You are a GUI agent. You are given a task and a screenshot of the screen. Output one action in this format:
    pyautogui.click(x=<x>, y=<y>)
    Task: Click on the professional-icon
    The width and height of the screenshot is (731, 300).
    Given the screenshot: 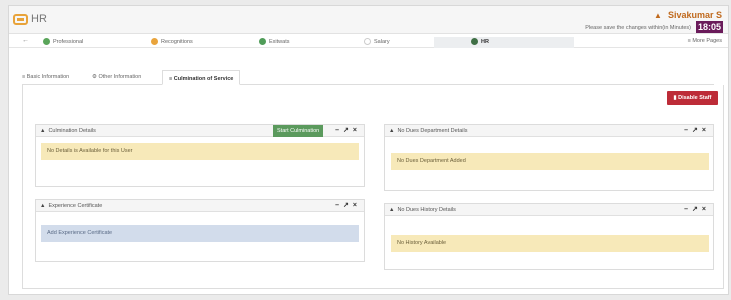 What is the action you would take?
    pyautogui.click(x=46, y=41)
    